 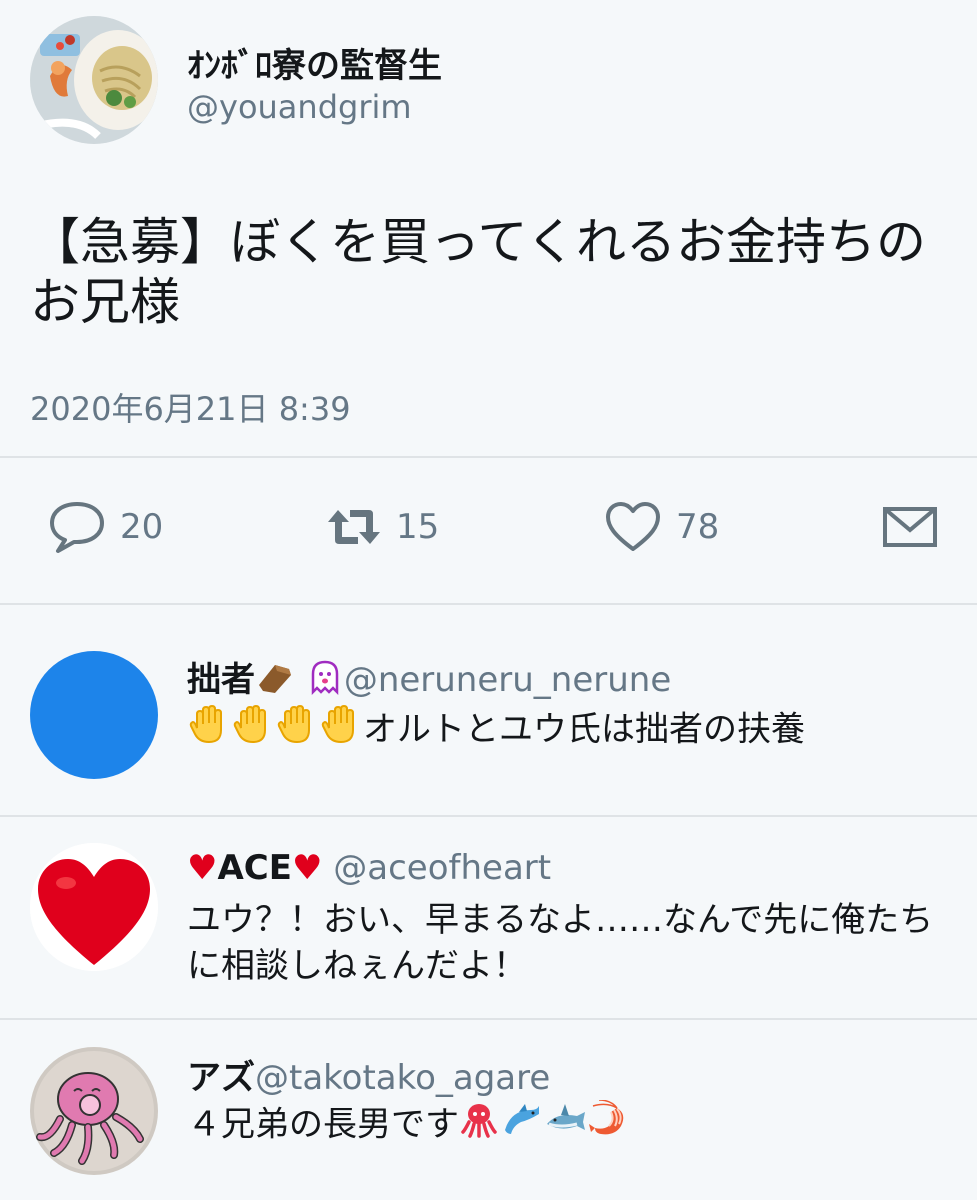 What do you see at coordinates (190, 407) in the screenshot?
I see `tweet-timestamp: 2020年6月21日 8:39` at bounding box center [190, 407].